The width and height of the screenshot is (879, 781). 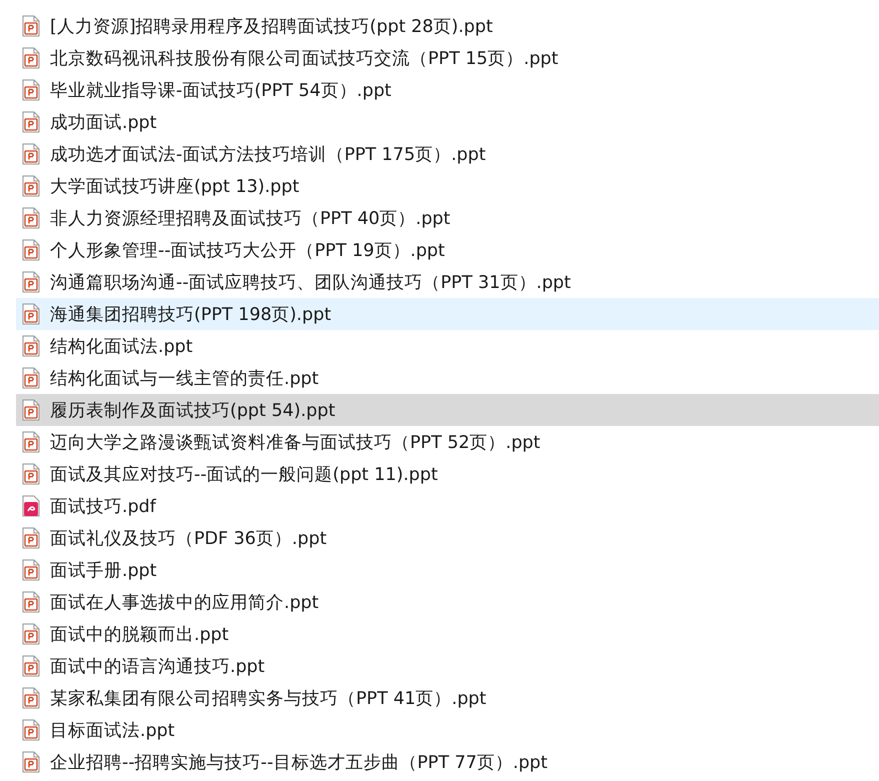 What do you see at coordinates (447, 346) in the screenshot?
I see `file-row: 结构化面试法.ppt` at bounding box center [447, 346].